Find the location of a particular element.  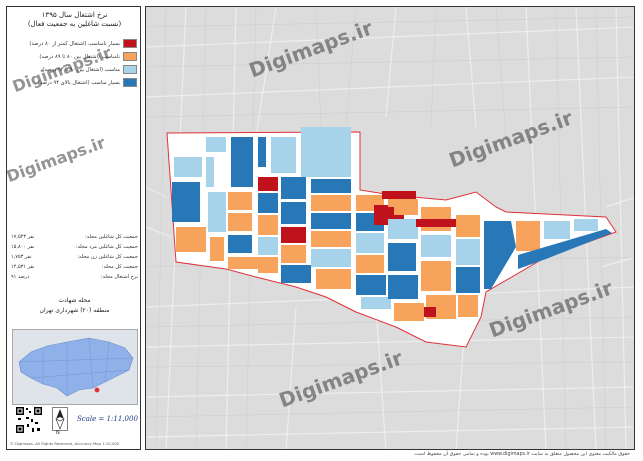

scale-text: Scale = 1:11,000 is located at coordinates (107, 419).